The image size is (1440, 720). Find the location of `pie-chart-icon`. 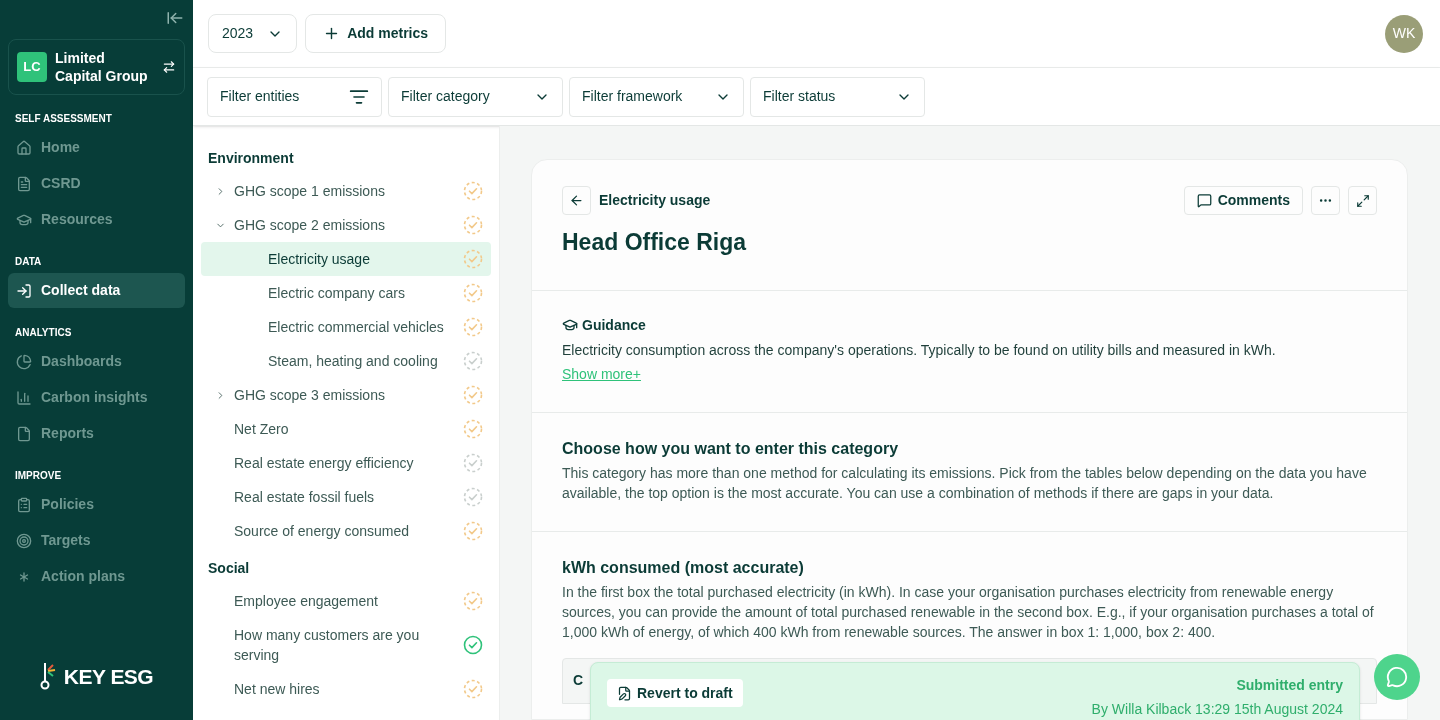

pie-chart-icon is located at coordinates (24, 361).